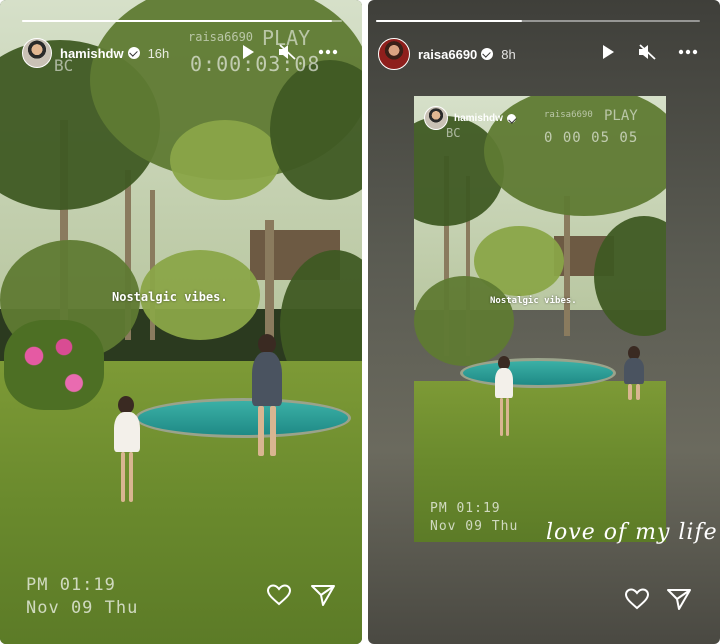 The image size is (720, 644). I want to click on story-header: raisa6690 8h, so click(447, 54).